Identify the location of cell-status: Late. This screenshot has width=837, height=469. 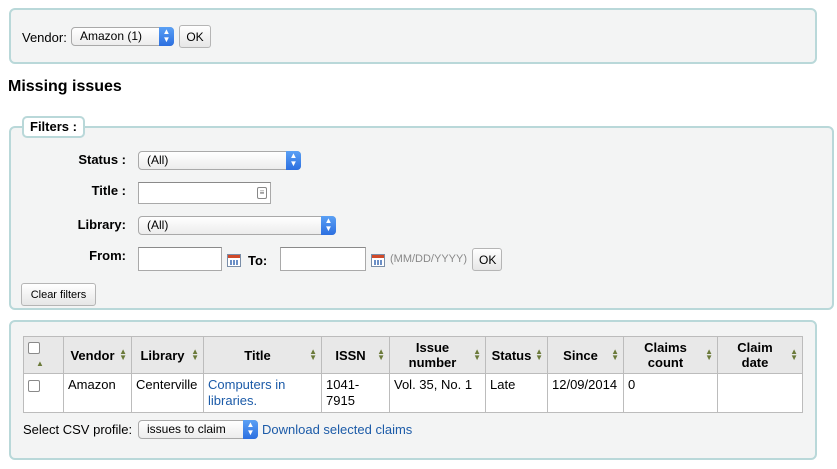
(516, 393).